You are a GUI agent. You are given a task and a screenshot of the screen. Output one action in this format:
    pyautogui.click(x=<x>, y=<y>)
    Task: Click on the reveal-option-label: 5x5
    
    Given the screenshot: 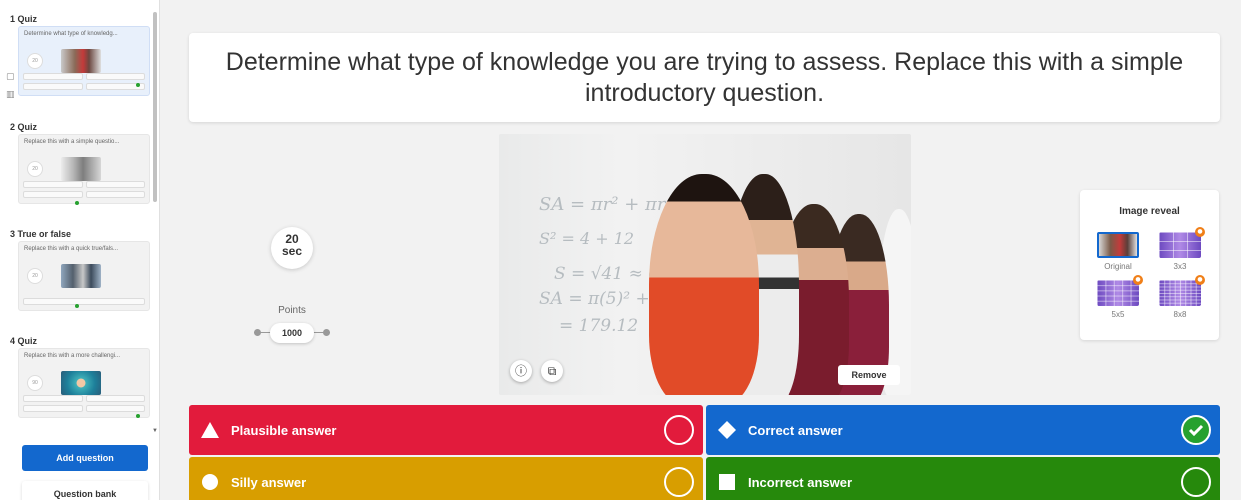 What is the action you would take?
    pyautogui.click(x=1118, y=314)
    